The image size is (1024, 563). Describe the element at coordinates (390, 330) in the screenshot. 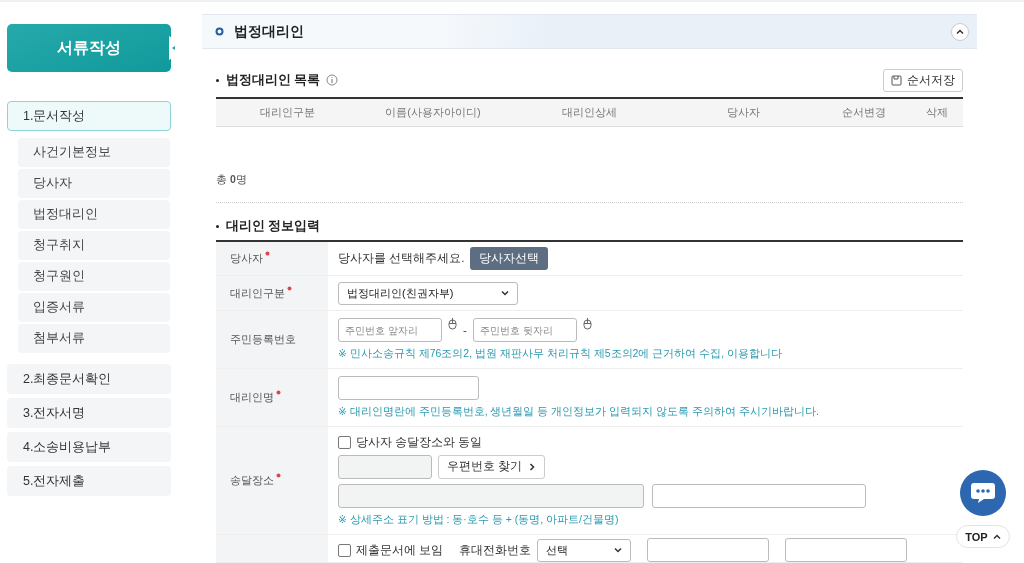

I see `input-field: 주민번호 앞자리` at that location.